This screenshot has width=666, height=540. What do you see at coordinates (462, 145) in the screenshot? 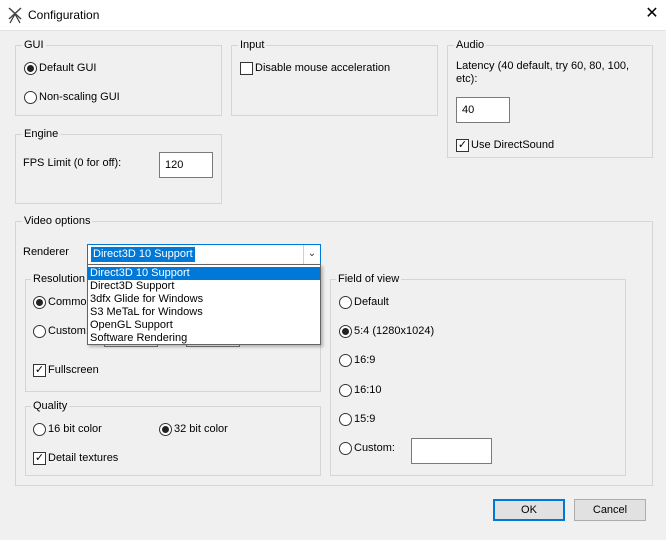
I see `use-directsound-checkbox: ✓` at bounding box center [462, 145].